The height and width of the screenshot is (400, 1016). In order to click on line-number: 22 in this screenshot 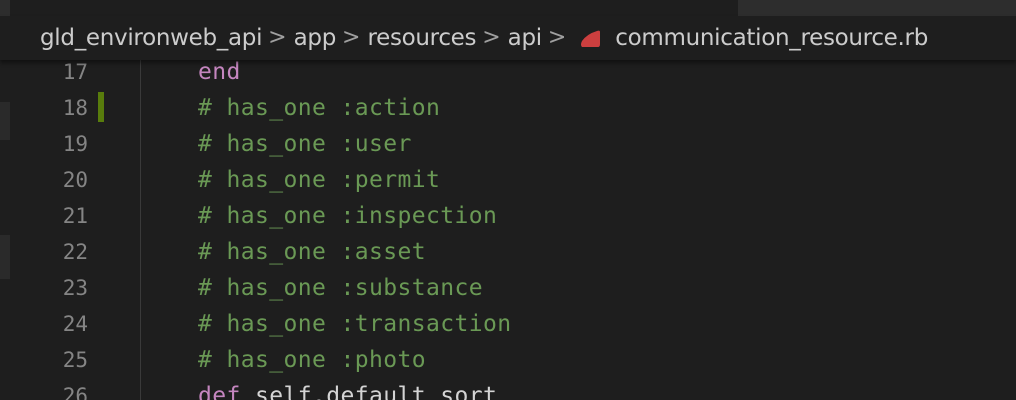, I will do `click(75, 252)`.